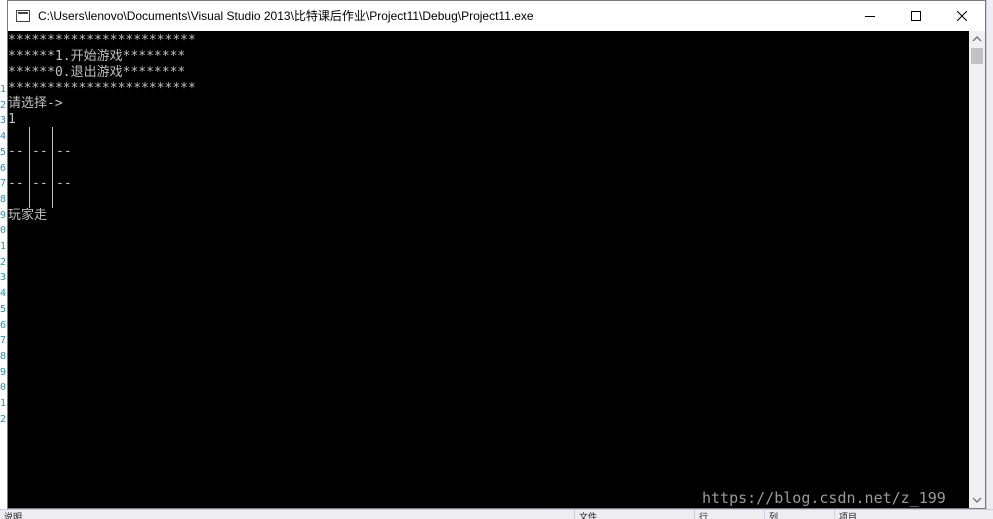 The width and height of the screenshot is (993, 519). I want to click on minimize-icon, so click(870, 16).